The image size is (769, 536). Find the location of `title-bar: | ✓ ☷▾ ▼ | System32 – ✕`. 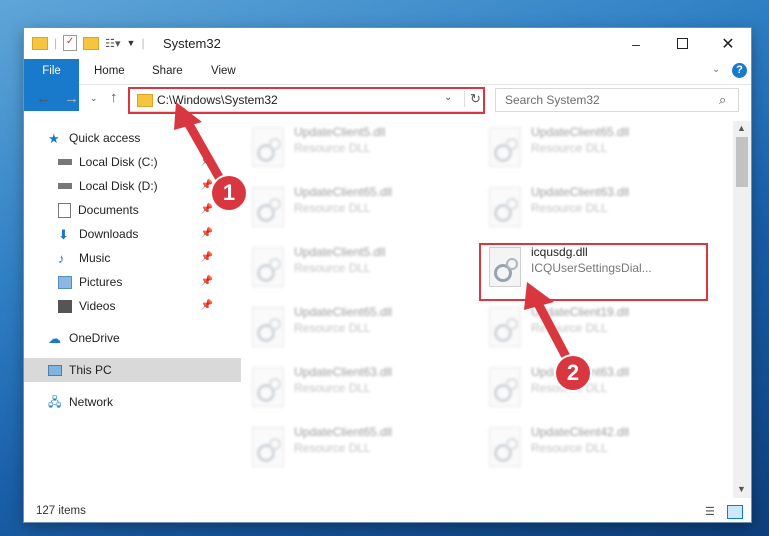

title-bar: | ✓ ☷▾ ▼ | System32 – ✕ is located at coordinates (387, 43).